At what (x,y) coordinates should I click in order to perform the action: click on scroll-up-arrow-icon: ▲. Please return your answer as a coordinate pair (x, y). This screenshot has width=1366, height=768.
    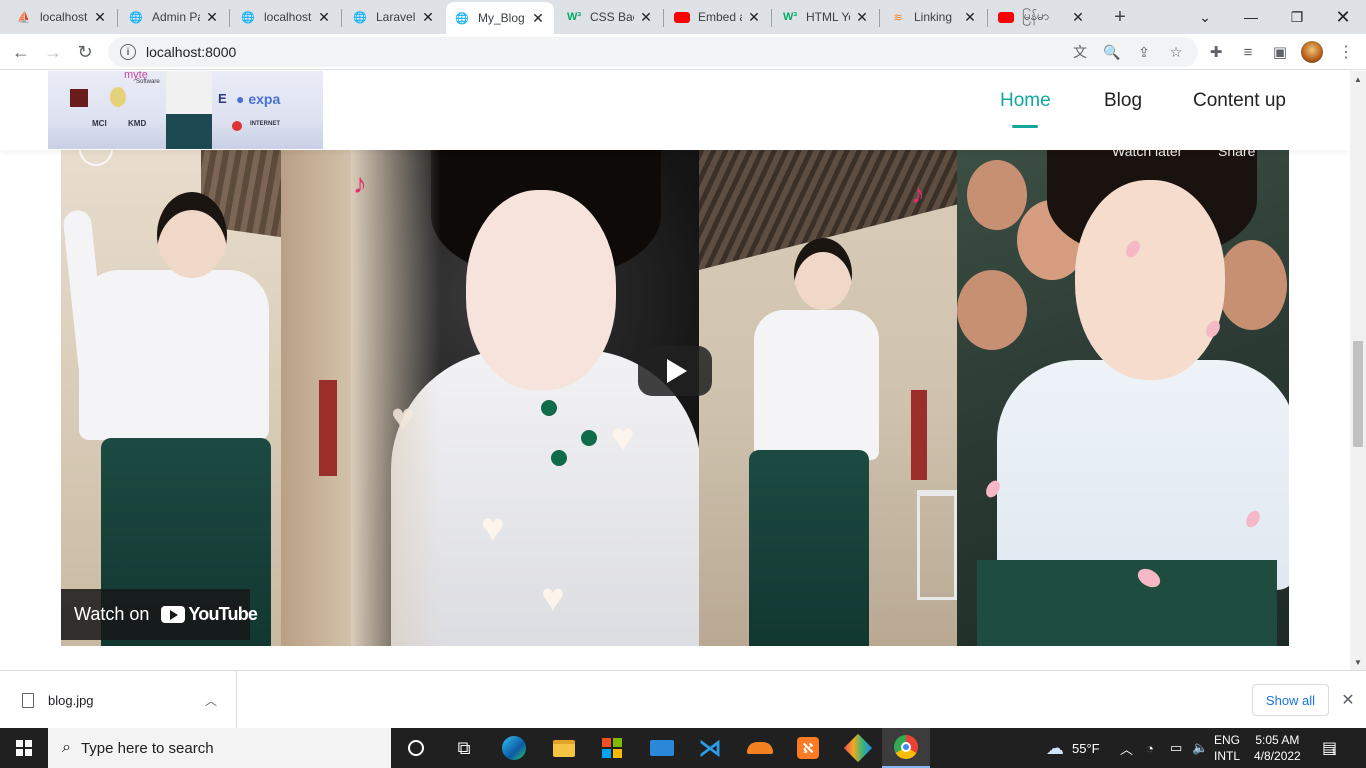
    Looking at the image, I should click on (1358, 79).